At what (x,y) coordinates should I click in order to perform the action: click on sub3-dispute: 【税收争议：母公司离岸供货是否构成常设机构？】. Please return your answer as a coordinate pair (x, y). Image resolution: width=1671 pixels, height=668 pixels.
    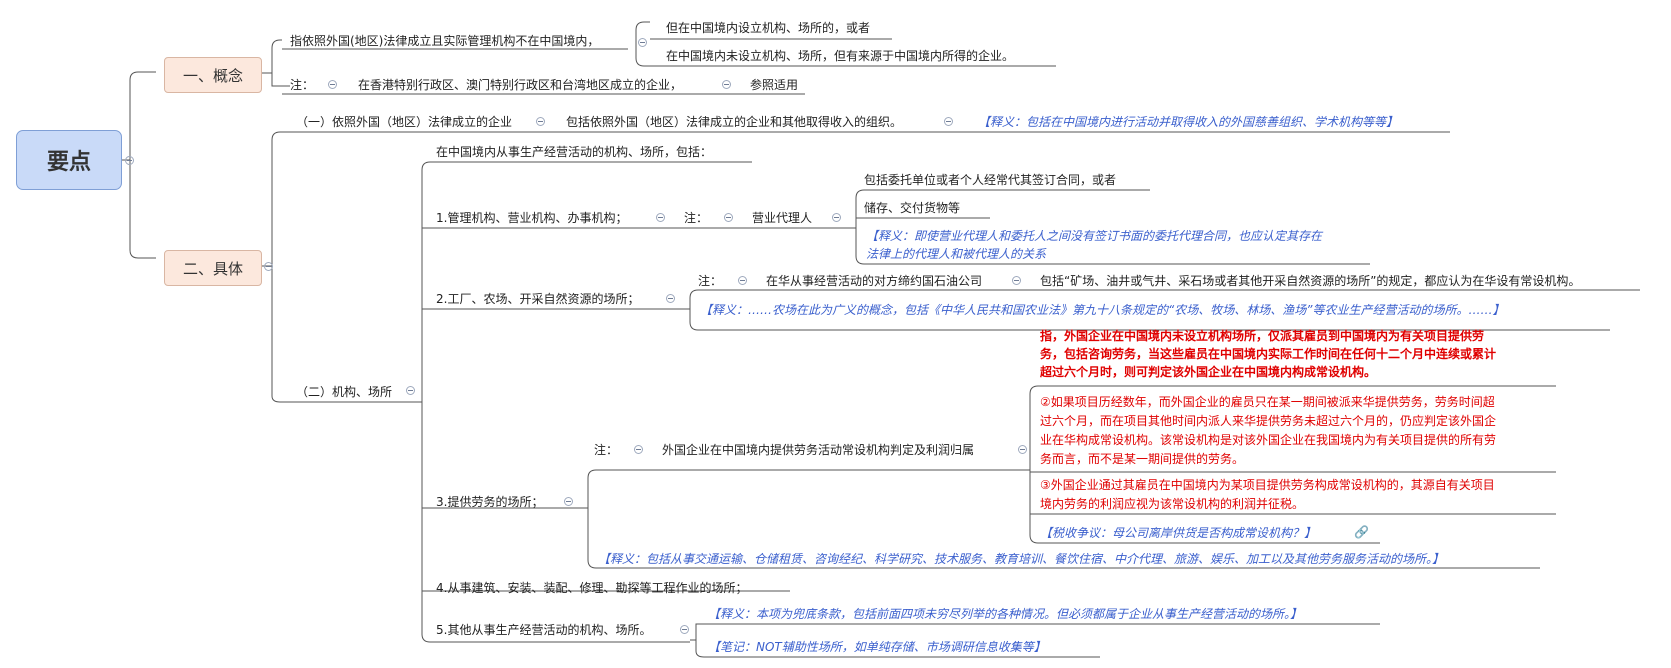
    Looking at the image, I should click on (1178, 533).